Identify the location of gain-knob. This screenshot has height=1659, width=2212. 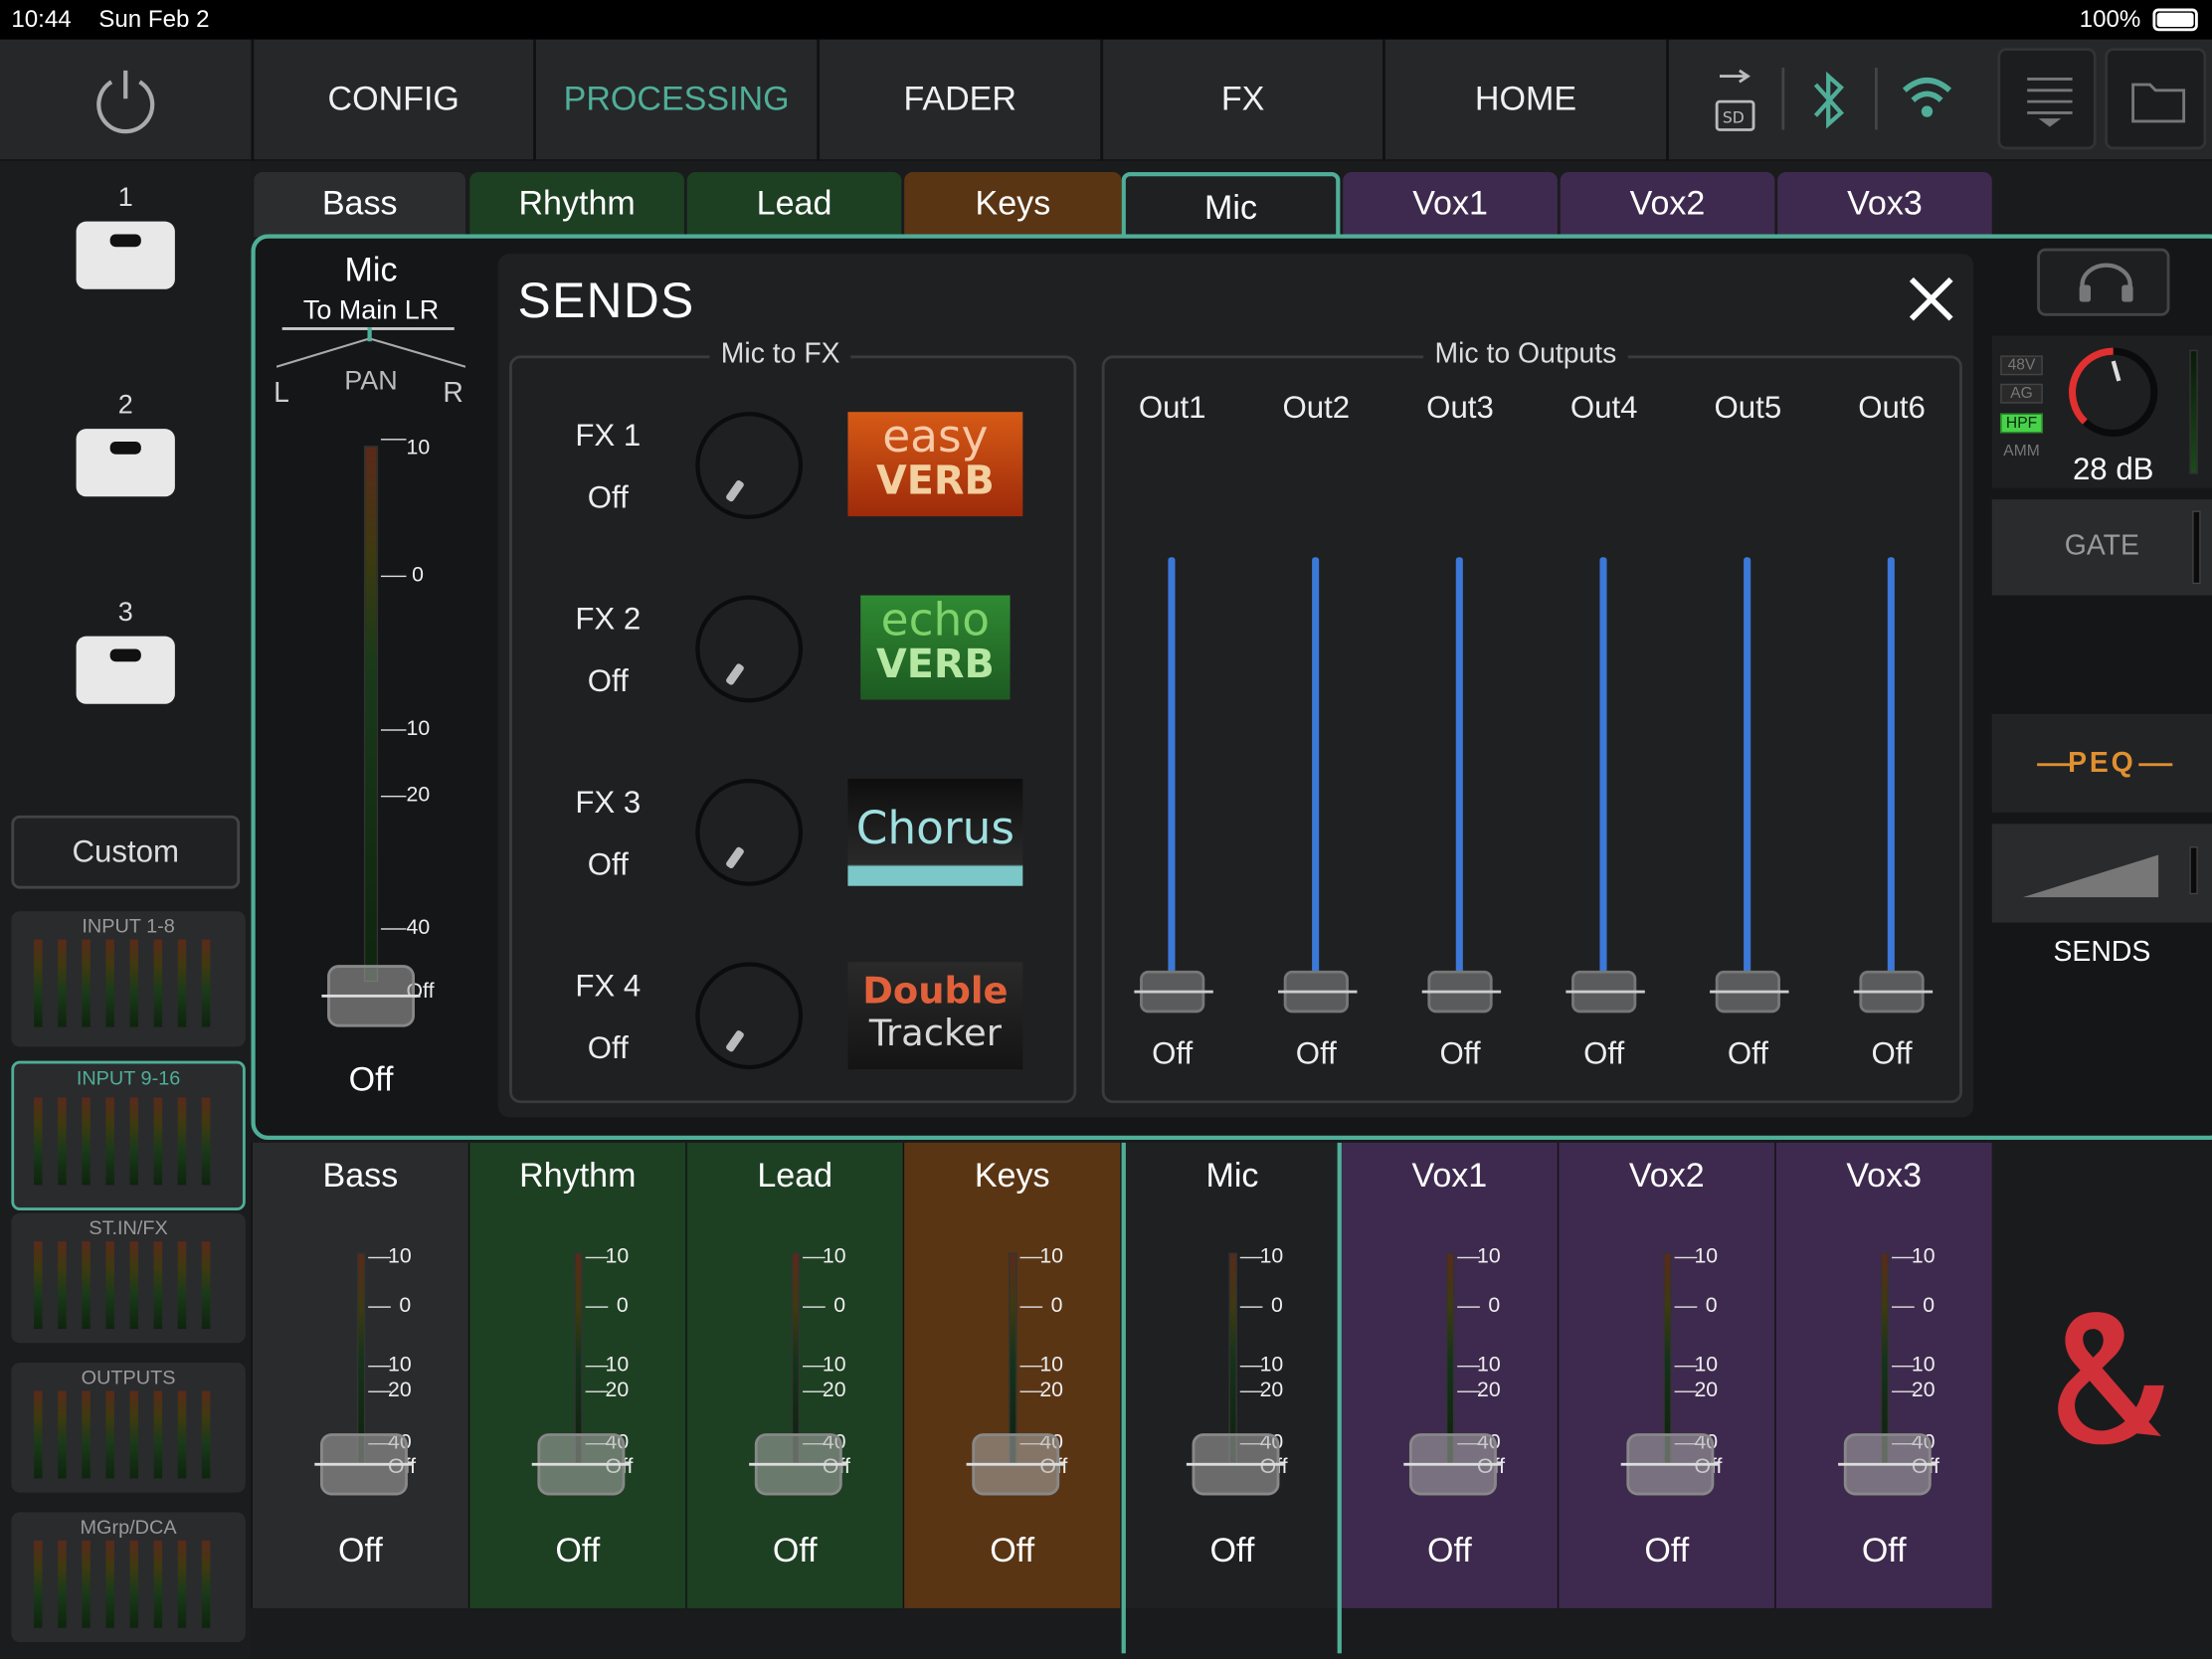
(2112, 392).